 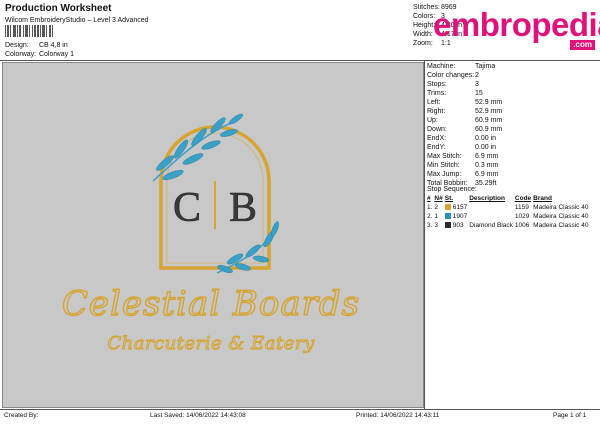 What do you see at coordinates (477, 75) in the screenshot?
I see `machine-value: 2` at bounding box center [477, 75].